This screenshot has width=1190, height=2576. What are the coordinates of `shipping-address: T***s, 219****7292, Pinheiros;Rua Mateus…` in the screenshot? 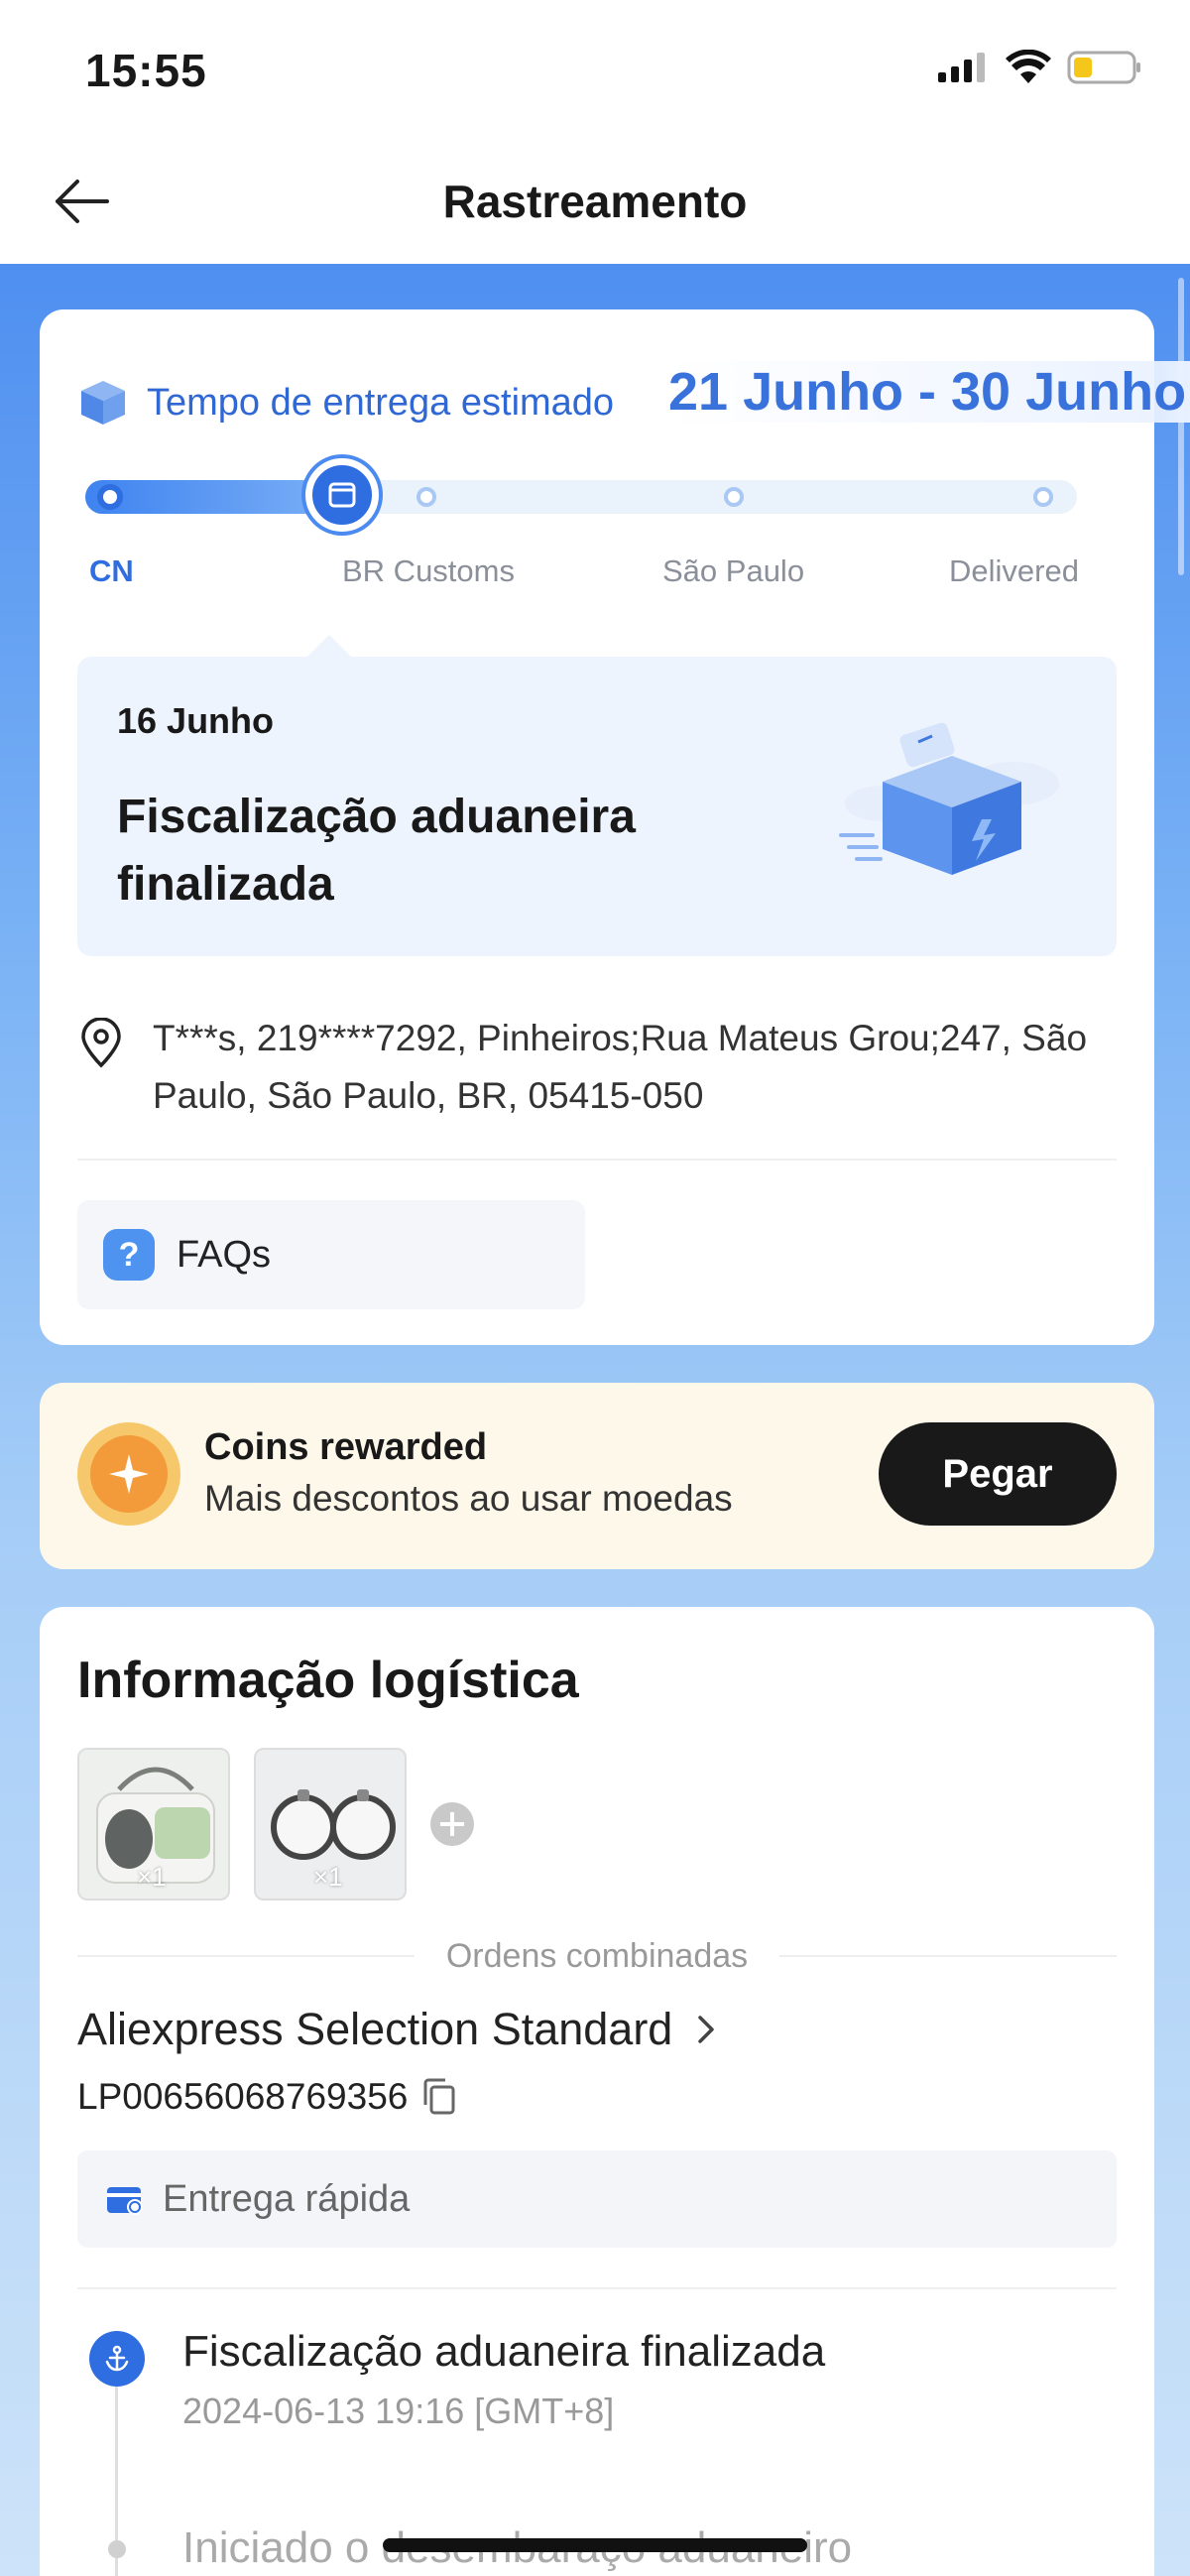 It's located at (620, 1067).